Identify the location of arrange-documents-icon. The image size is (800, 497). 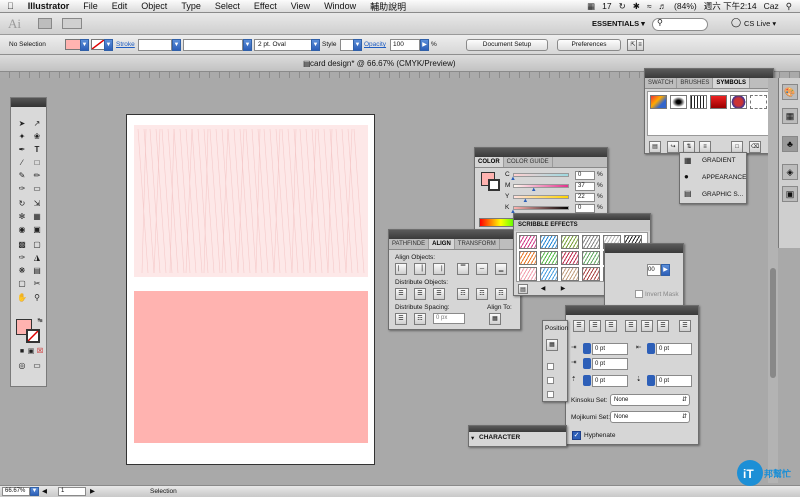
(72, 23).